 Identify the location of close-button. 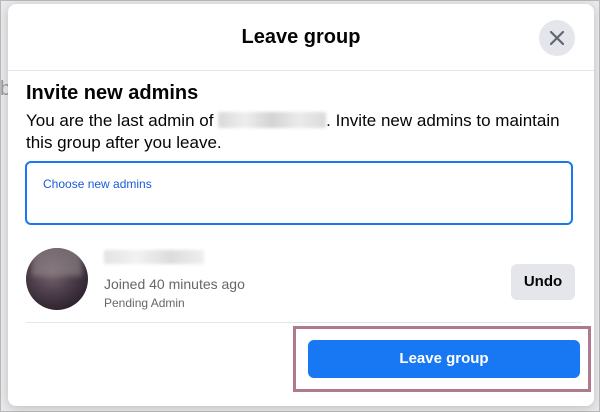
(557, 38).